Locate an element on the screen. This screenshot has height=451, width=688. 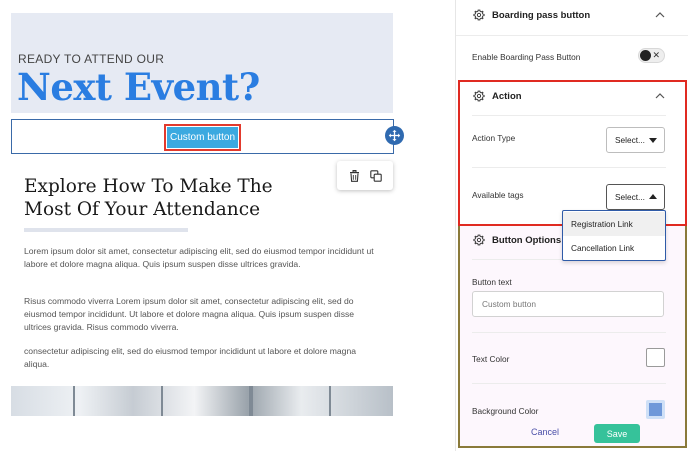
tags-dropdown-menu: Registration Link Cancellation Link is located at coordinates (614, 235).